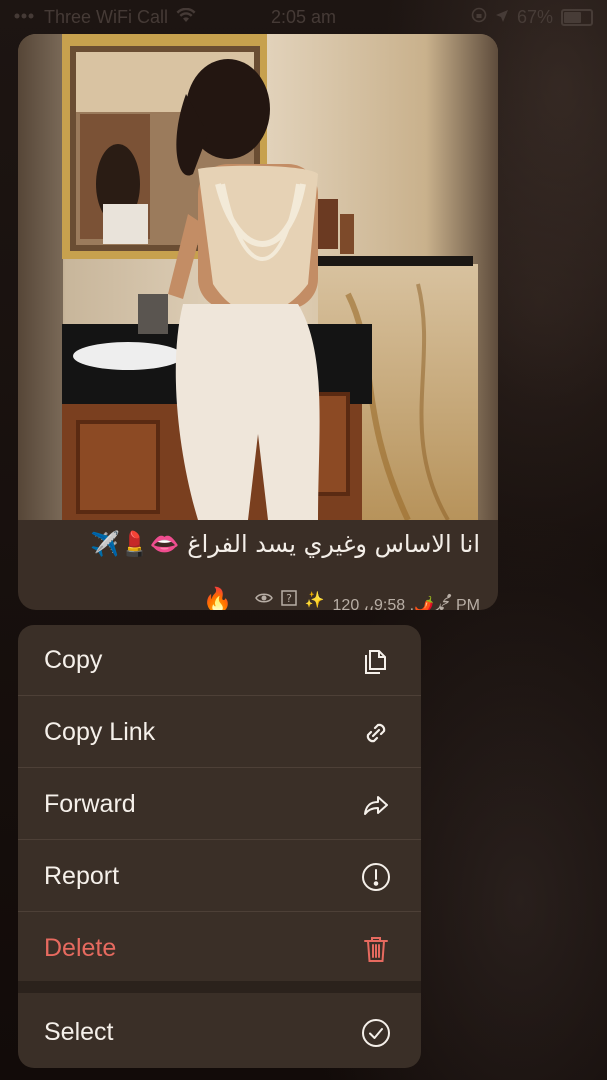 This screenshot has height=1080, width=607. I want to click on meta-text: 120 ،،ﷴ🌶️, 9:58 PM, so click(406, 603).